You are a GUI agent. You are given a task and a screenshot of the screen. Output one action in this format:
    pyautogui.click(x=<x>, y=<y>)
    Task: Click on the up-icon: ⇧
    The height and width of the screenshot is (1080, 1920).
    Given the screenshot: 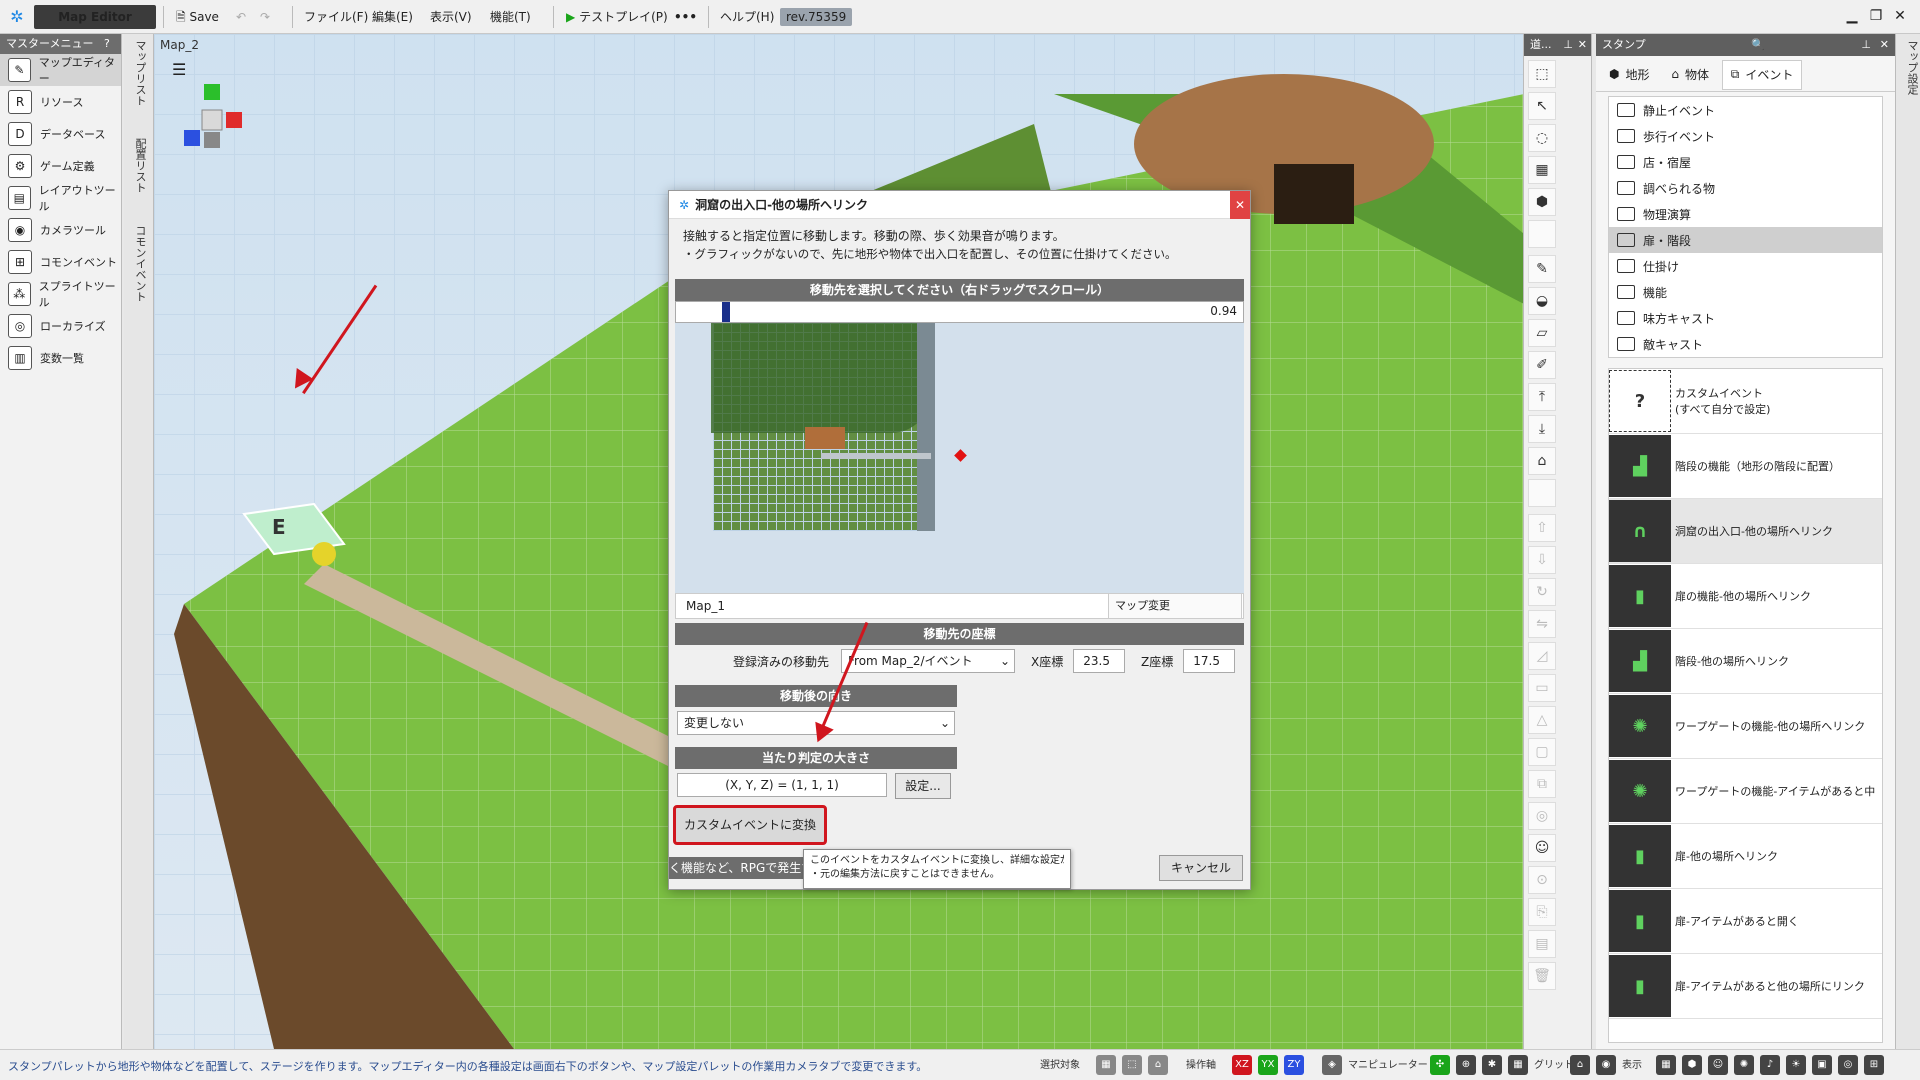 What is the action you would take?
    pyautogui.click(x=1542, y=528)
    